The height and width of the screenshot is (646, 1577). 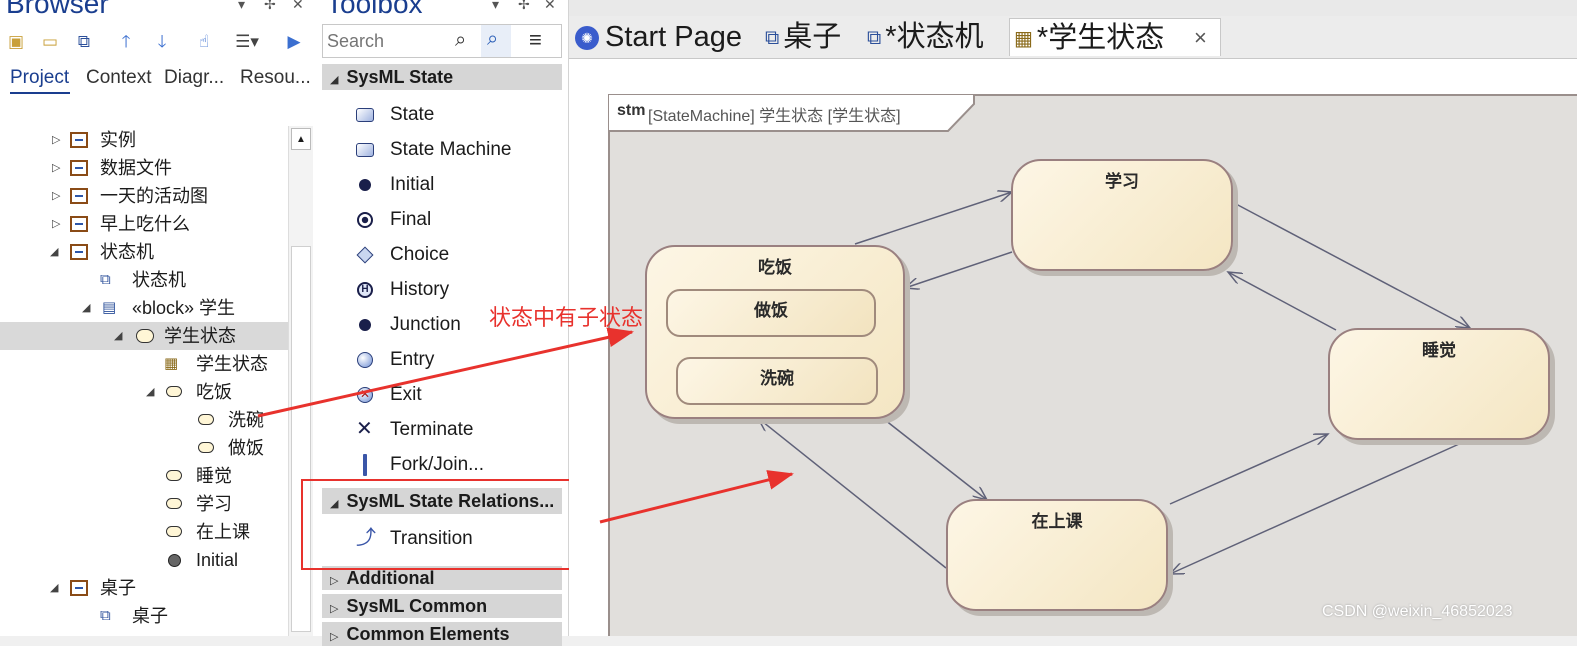 I want to click on annotation-arrow-transition, so click(x=696, y=497).